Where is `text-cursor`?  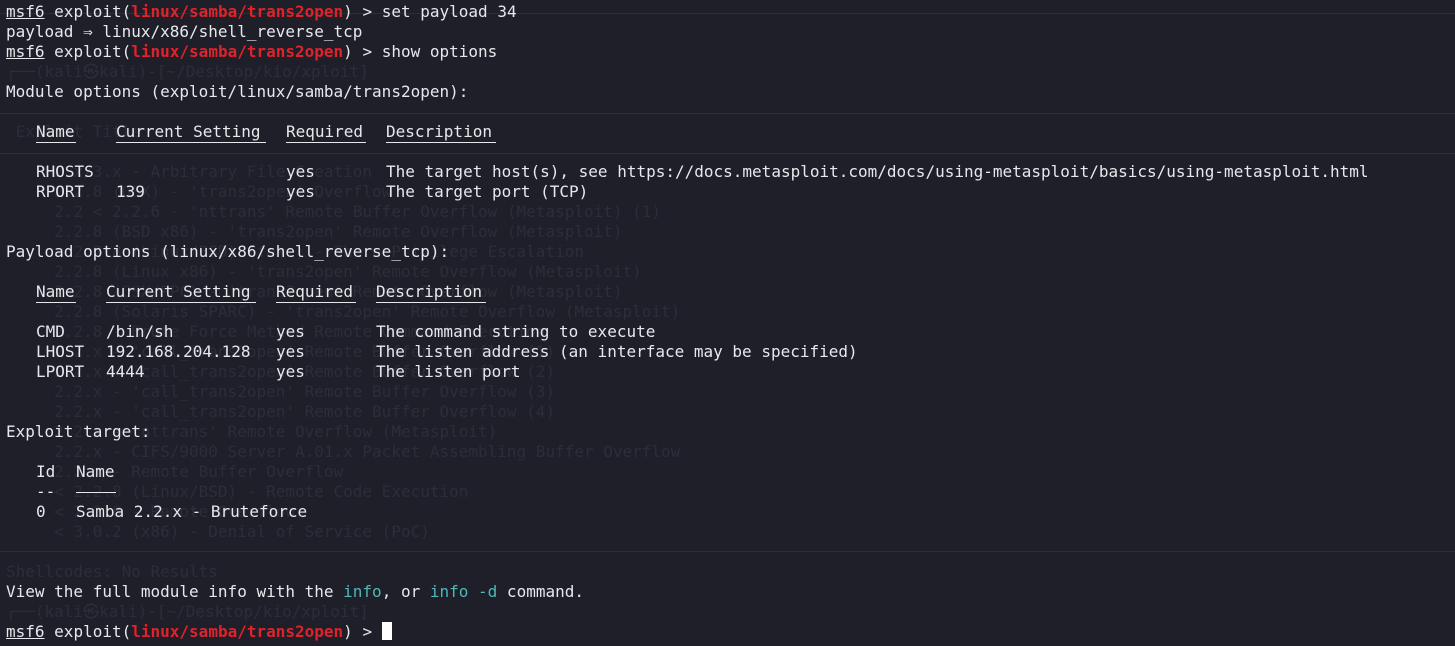
text-cursor is located at coordinates (386, 631).